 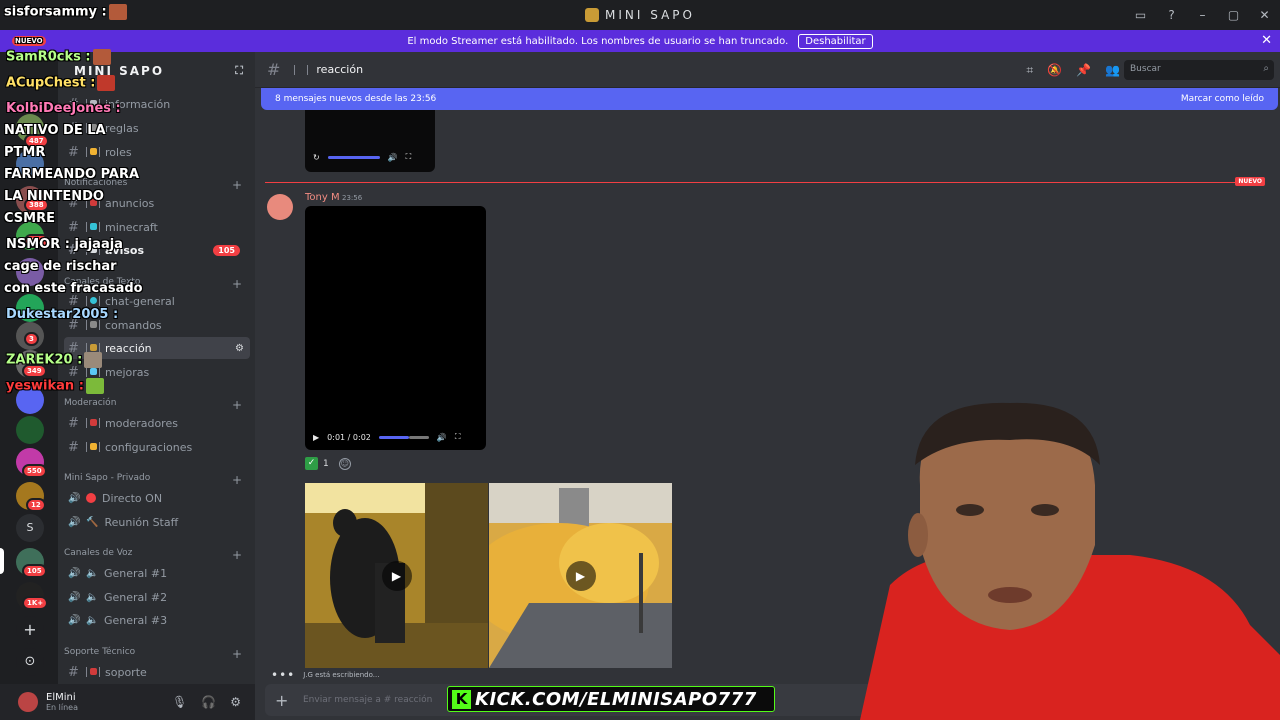 I want to click on message-author-avatar, so click(x=280, y=207).